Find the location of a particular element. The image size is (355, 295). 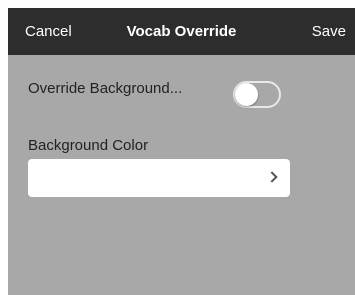

chevron-right-icon is located at coordinates (272, 177).